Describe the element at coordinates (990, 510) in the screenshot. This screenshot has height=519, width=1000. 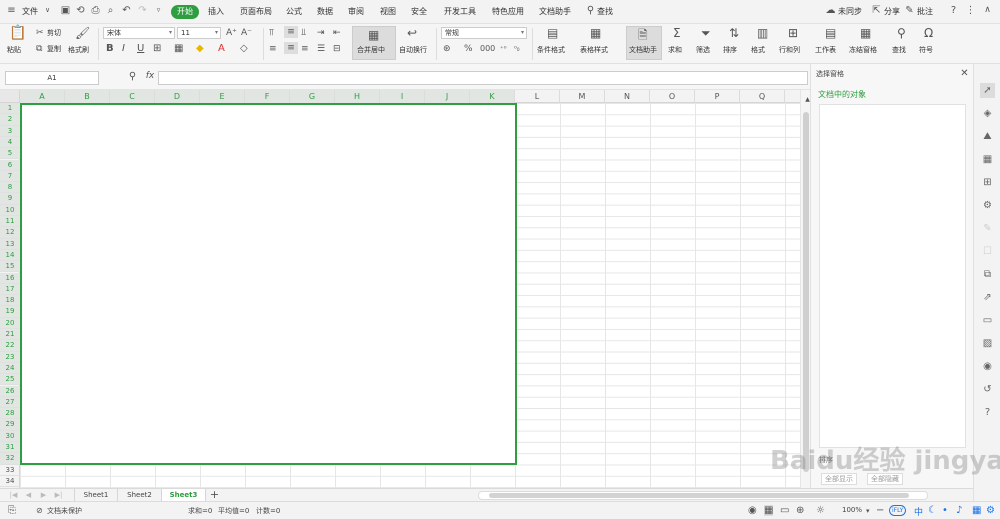
I see `settings-icon: ⚙` at that location.